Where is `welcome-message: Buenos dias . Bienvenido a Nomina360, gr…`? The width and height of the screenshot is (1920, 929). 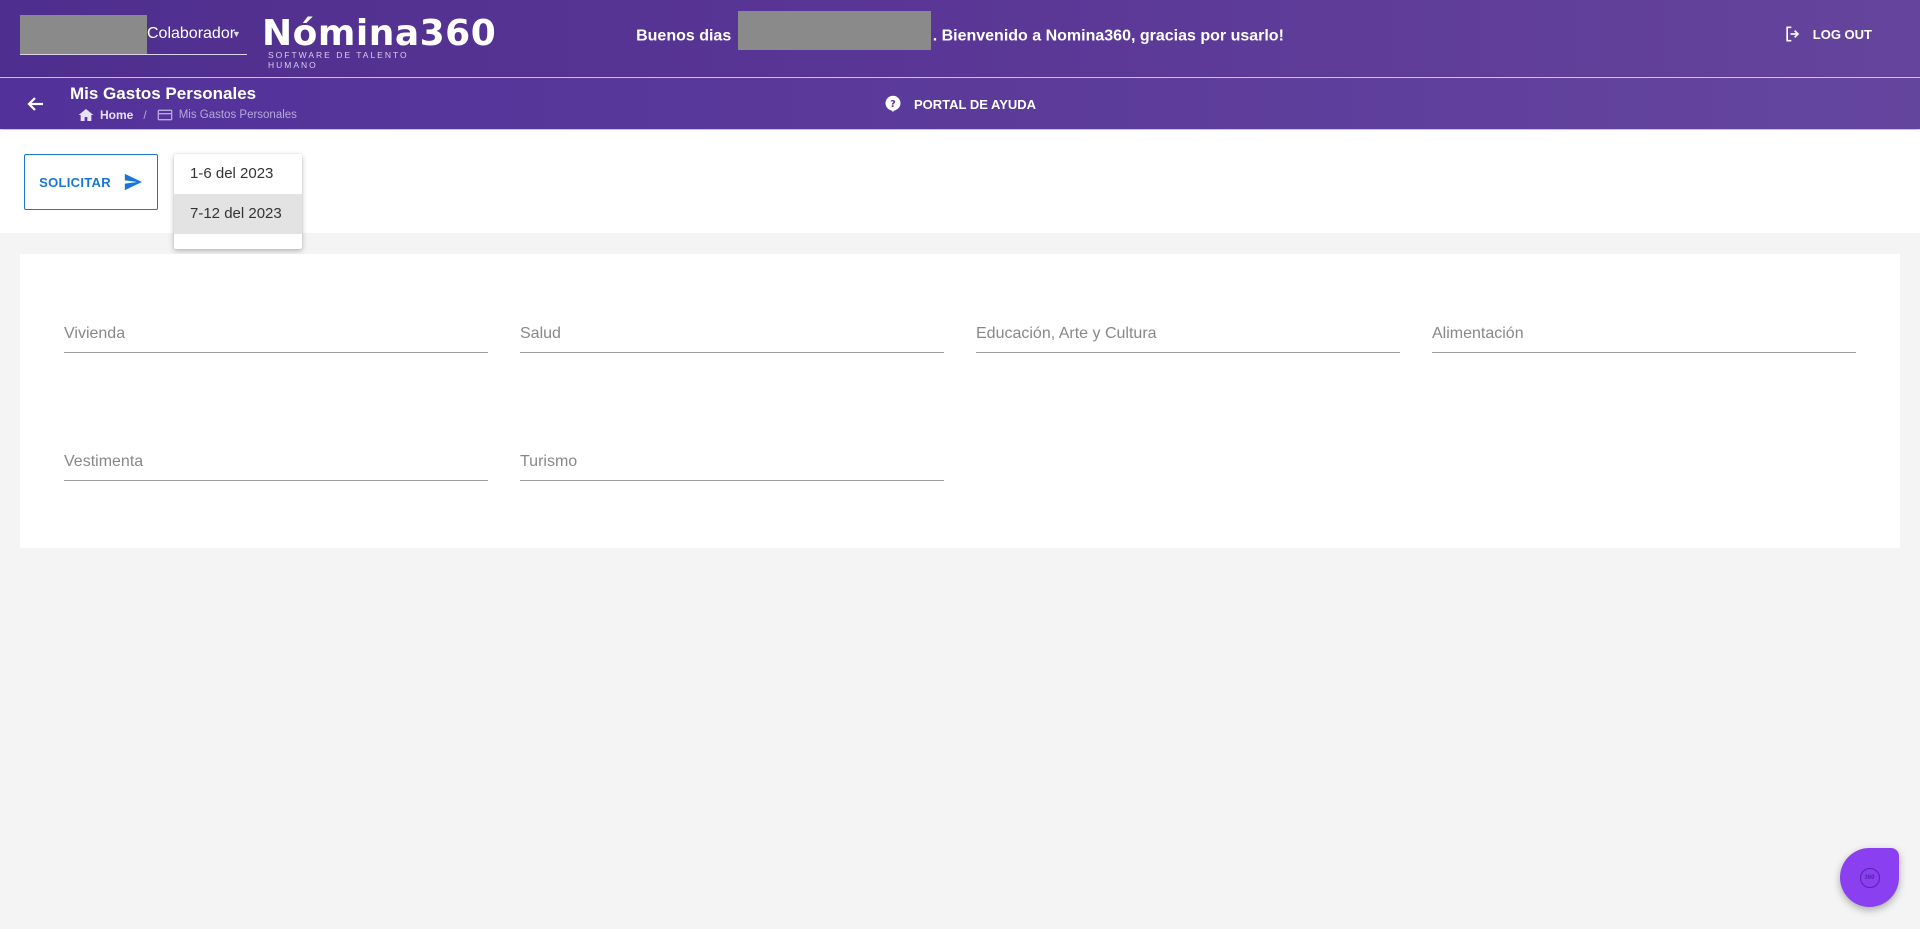 welcome-message: Buenos dias . Bienvenido a Nomina360, gr… is located at coordinates (960, 30).